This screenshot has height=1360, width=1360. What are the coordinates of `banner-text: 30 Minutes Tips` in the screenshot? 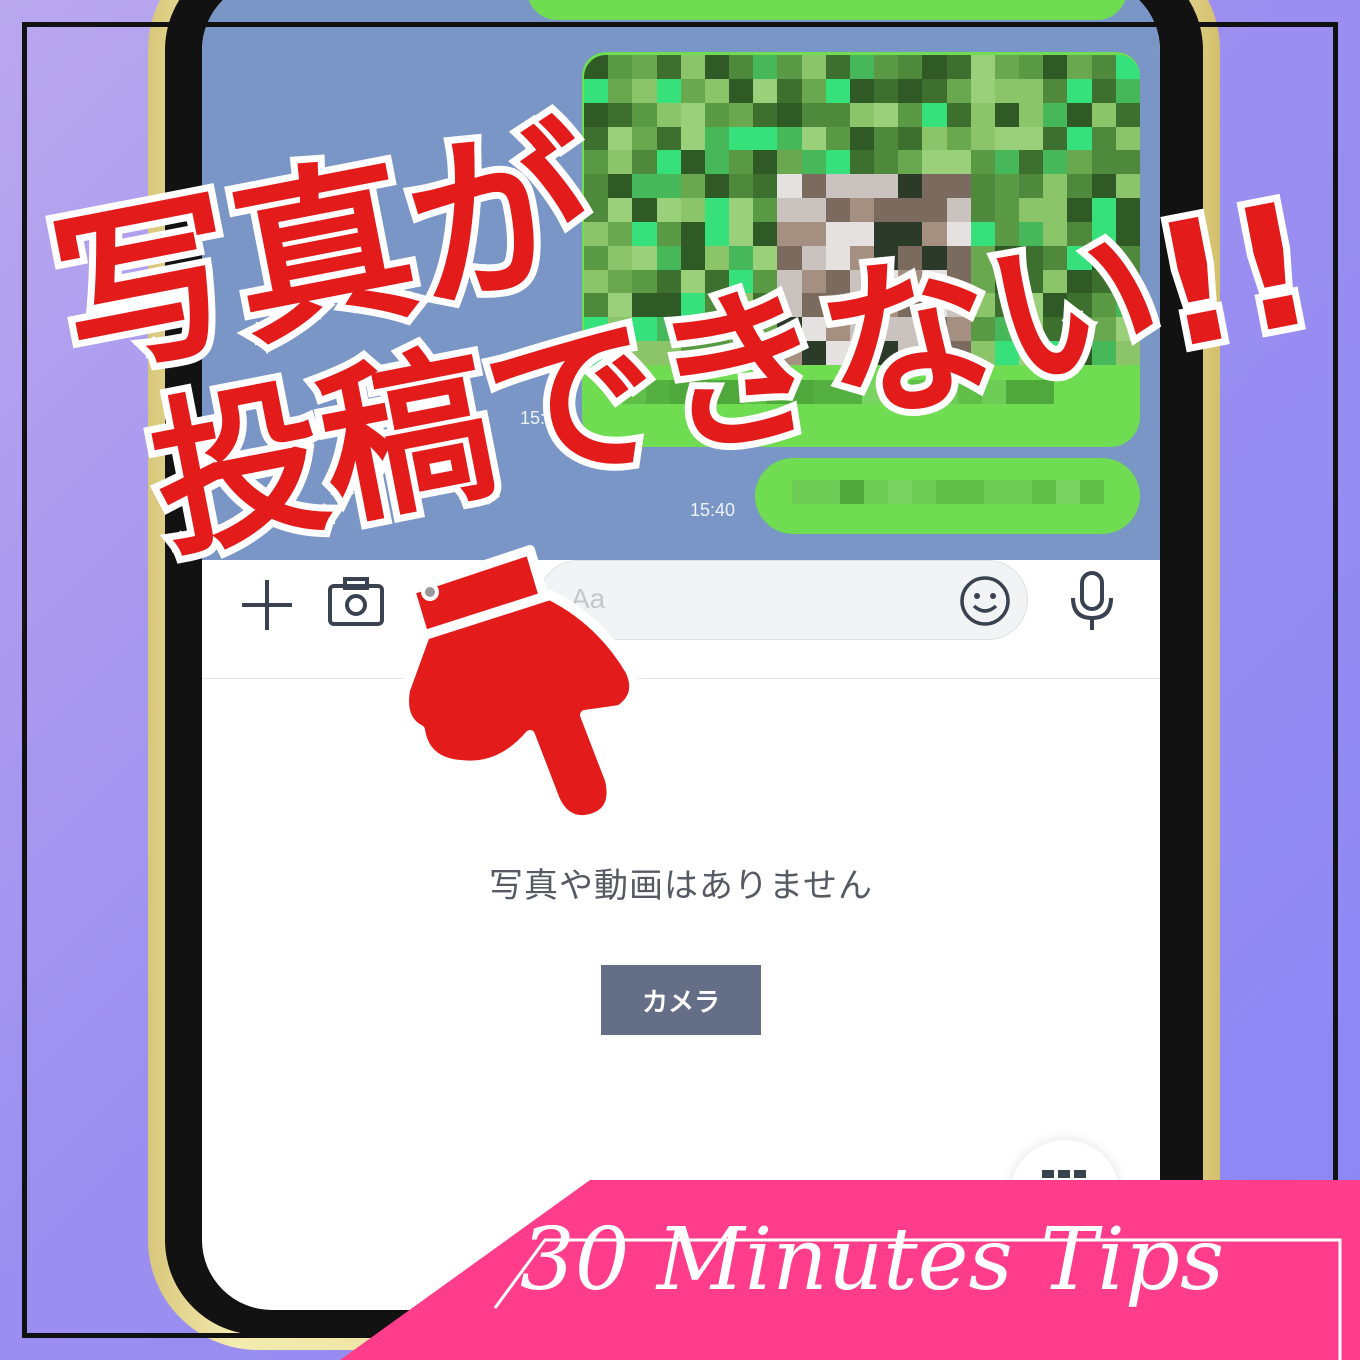 It's located at (872, 1260).